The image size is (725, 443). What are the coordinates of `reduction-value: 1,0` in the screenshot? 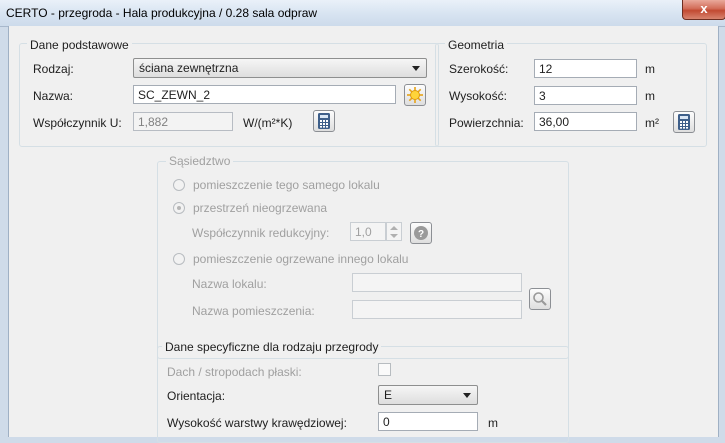 It's located at (363, 232).